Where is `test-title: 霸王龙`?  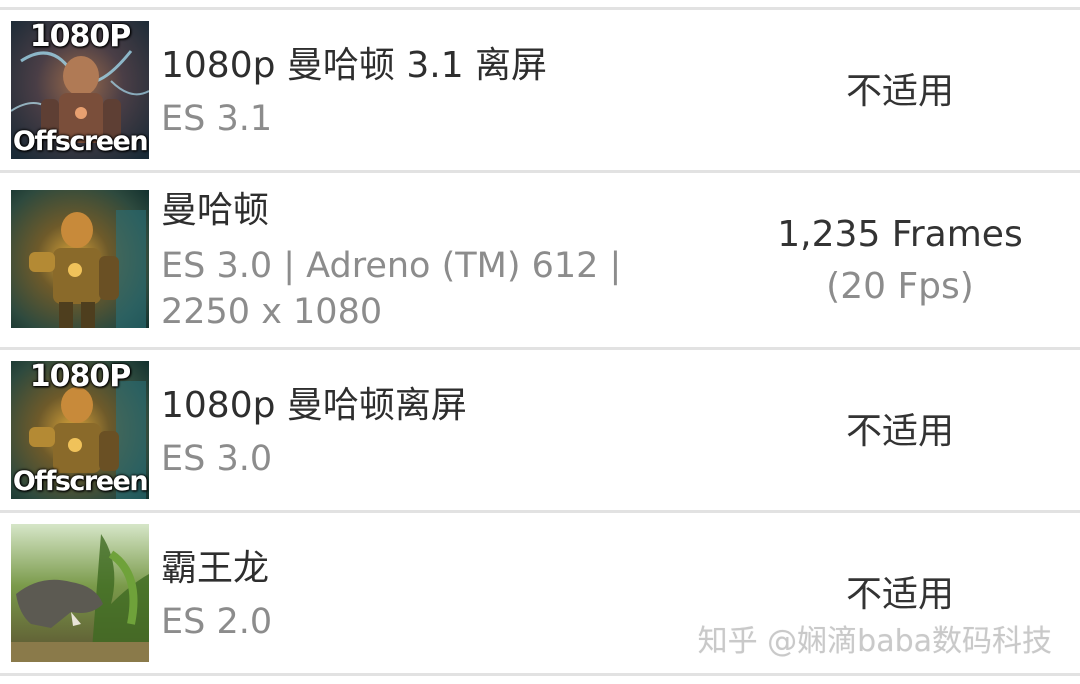 test-title: 霸王龙 is located at coordinates (215, 568).